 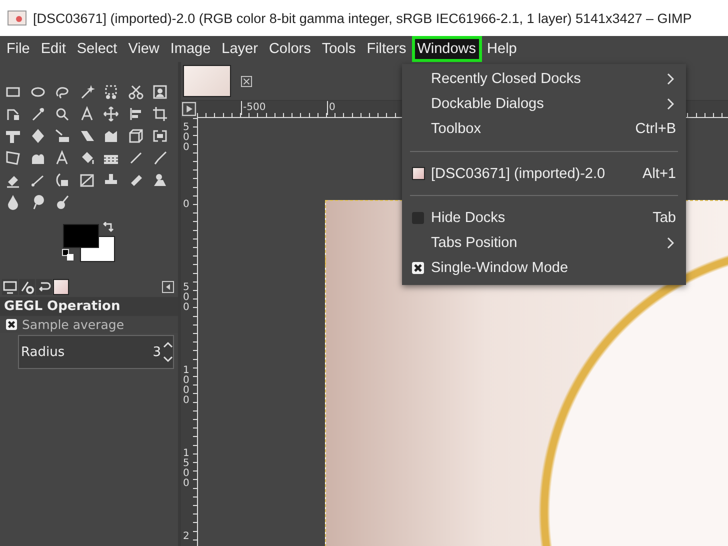 I want to click on scissors-icon, so click(x=136, y=92).